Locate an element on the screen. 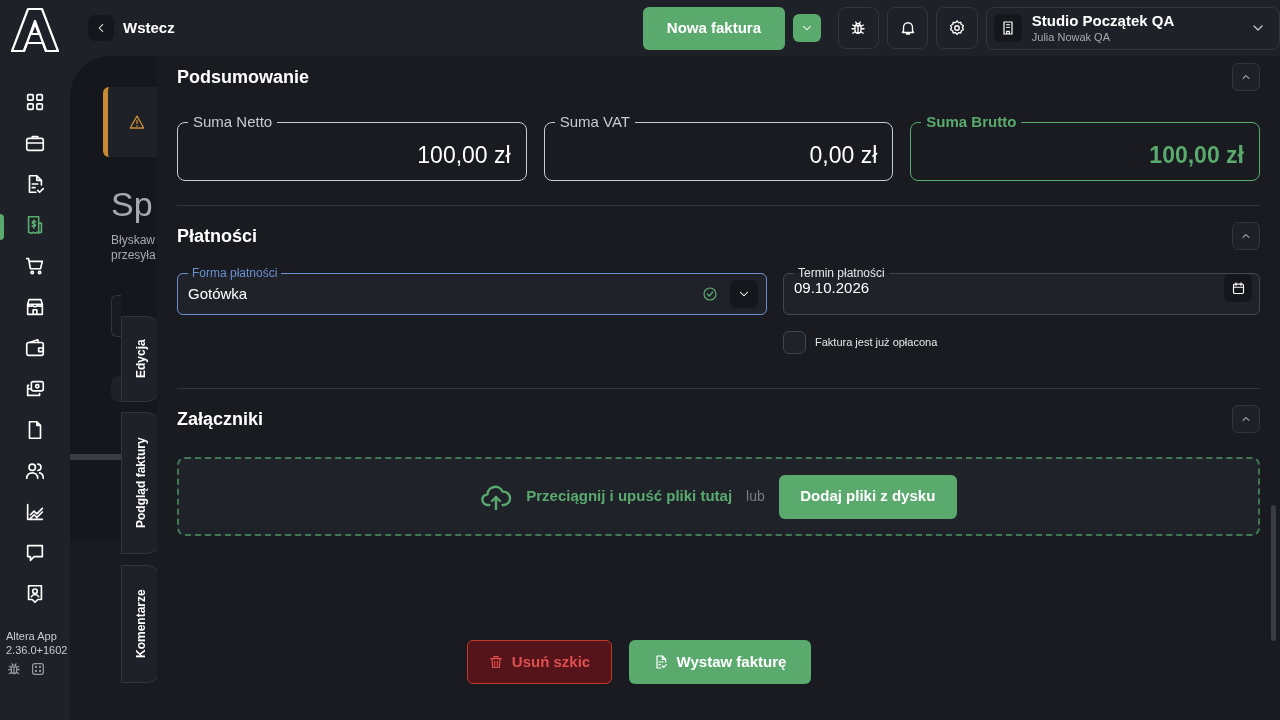 This screenshot has width=1280, height=720. field-label: Forma płatności is located at coordinates (235, 273).